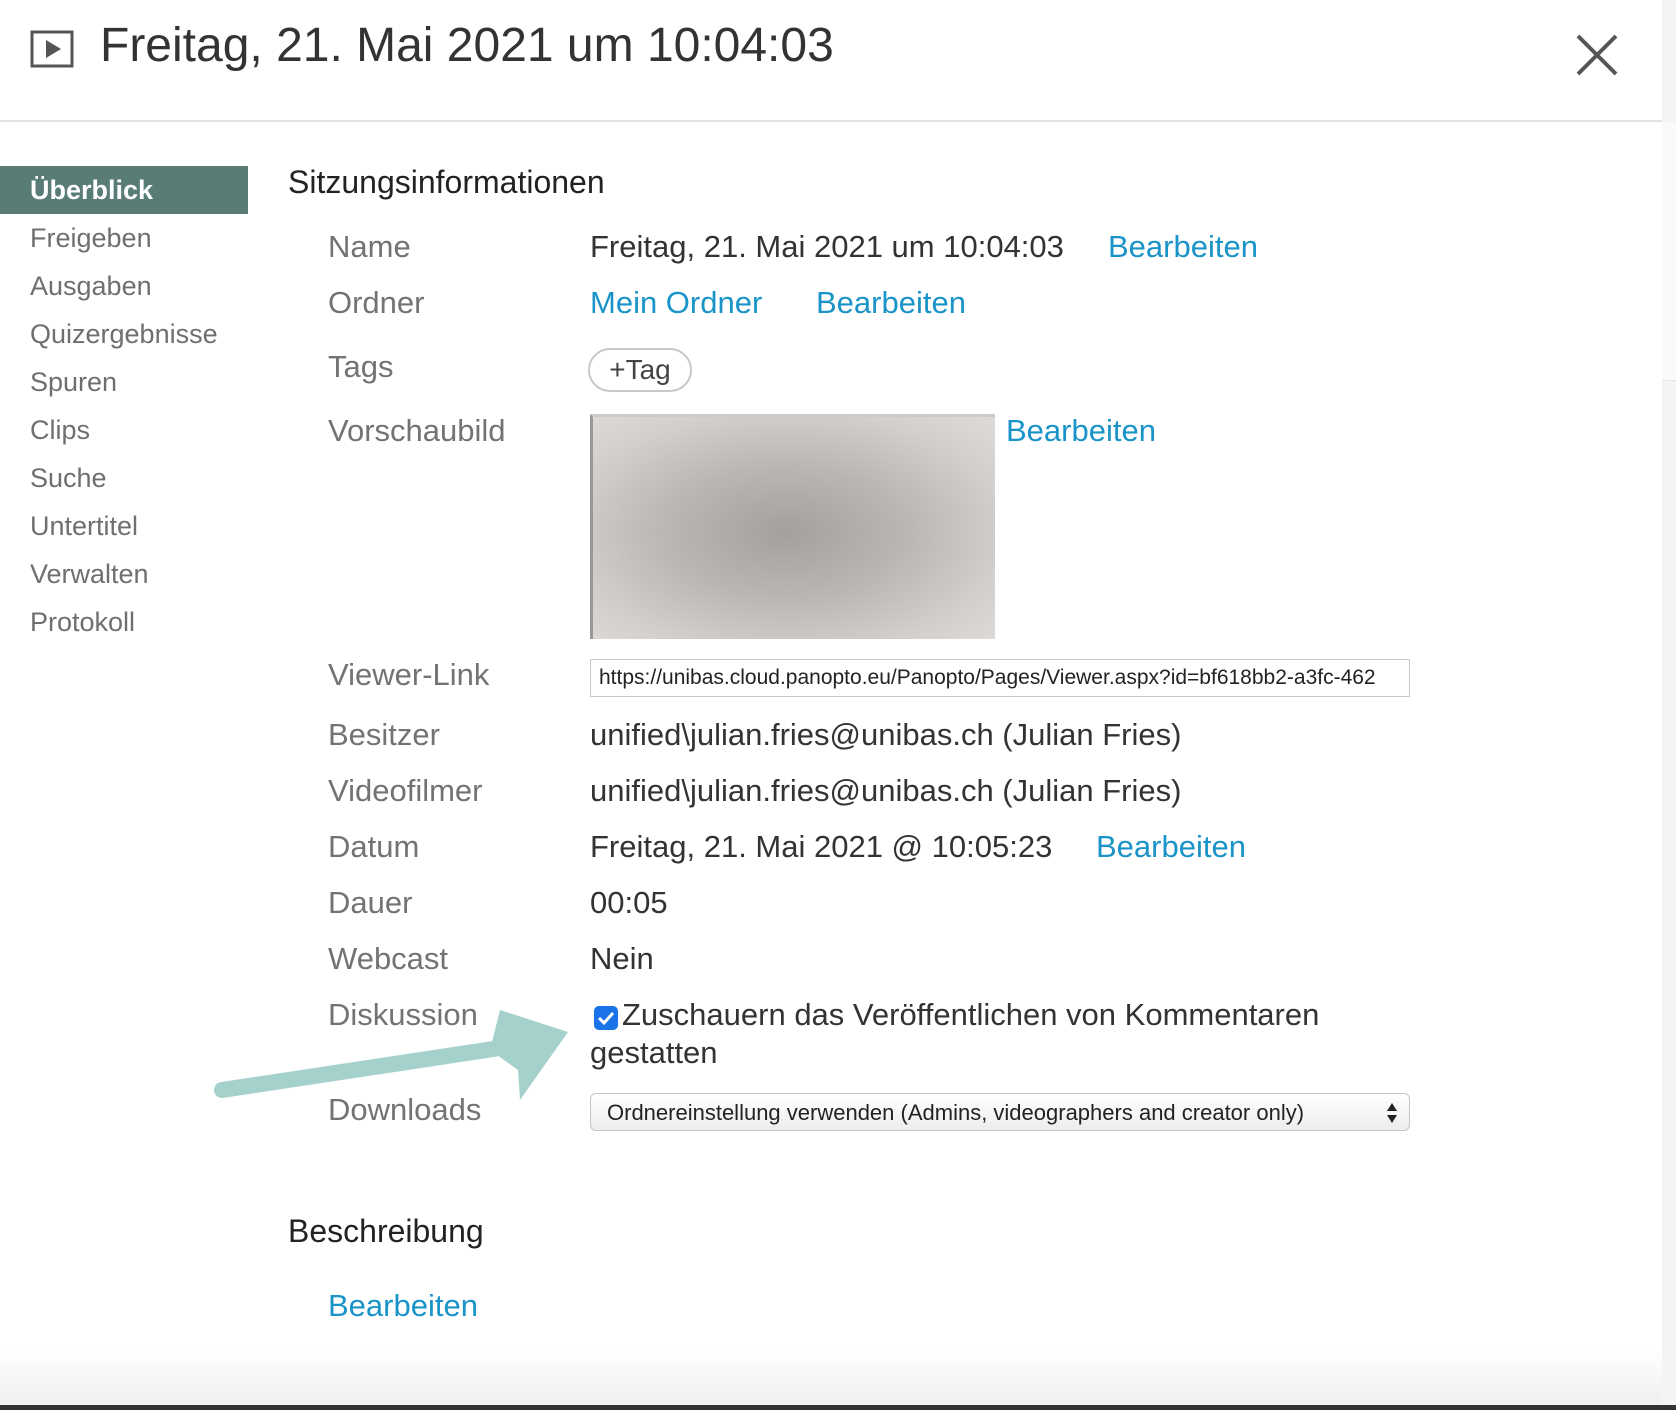  What do you see at coordinates (606, 1018) in the screenshot?
I see `discussion-checkbox` at bounding box center [606, 1018].